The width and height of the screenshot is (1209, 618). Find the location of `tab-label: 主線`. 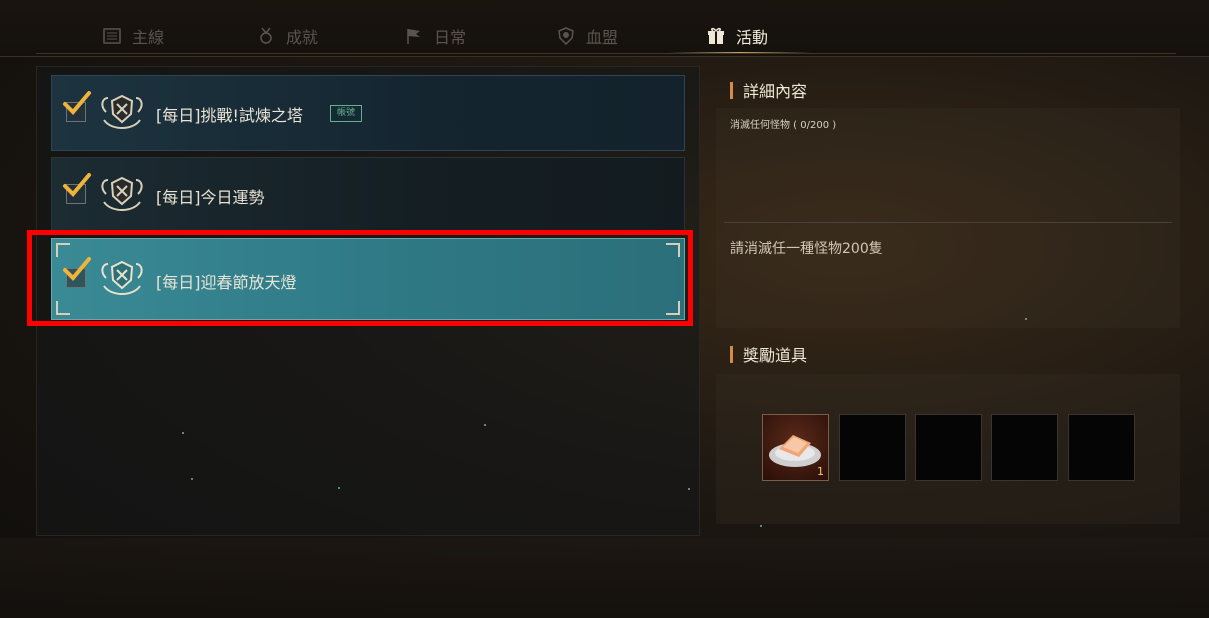

tab-label: 主線 is located at coordinates (148, 37).